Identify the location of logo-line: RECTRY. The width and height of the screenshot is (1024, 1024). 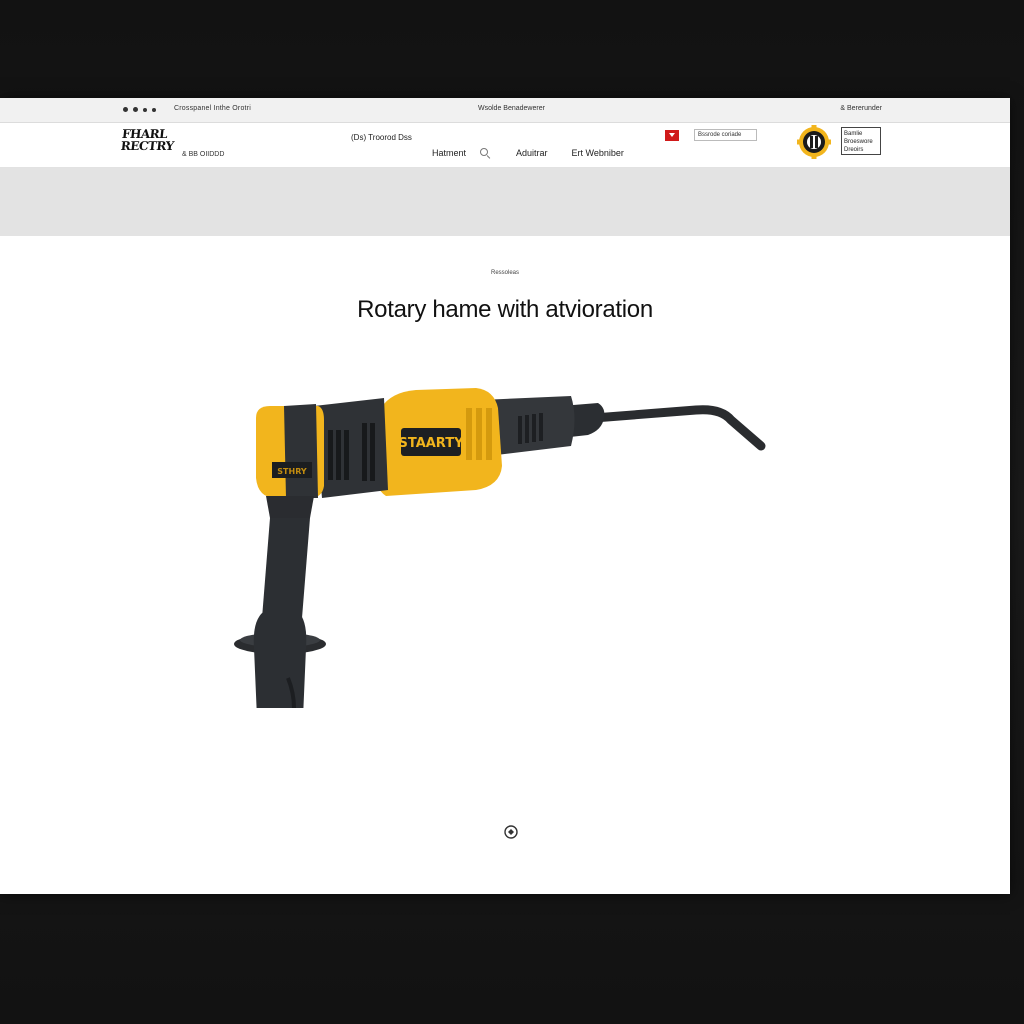
(147, 146).